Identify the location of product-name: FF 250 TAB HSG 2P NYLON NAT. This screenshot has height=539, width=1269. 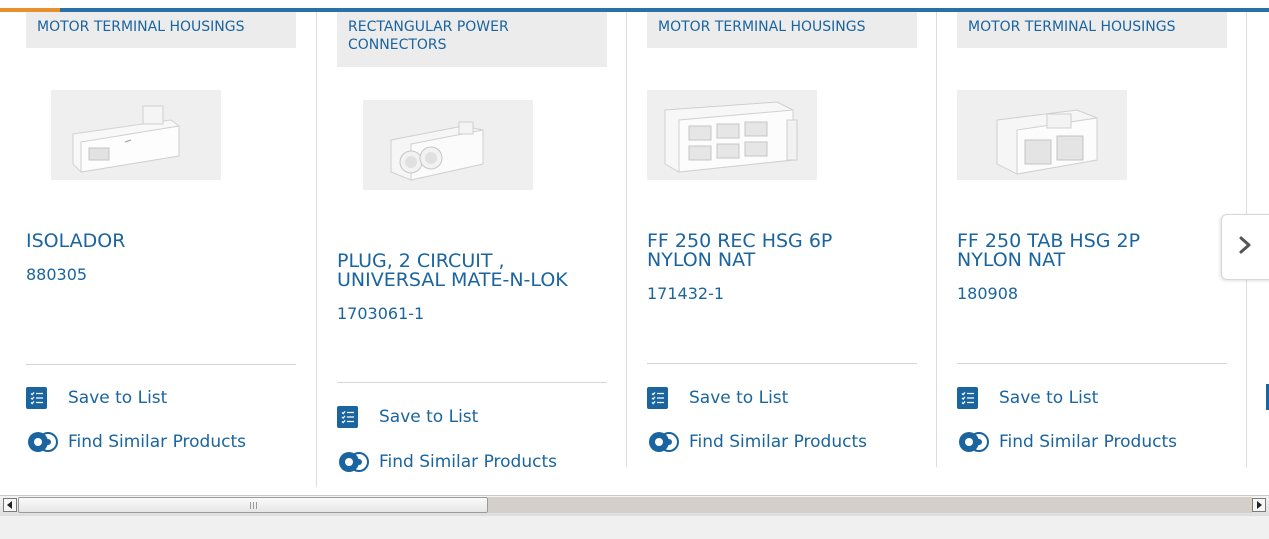
(1072, 251).